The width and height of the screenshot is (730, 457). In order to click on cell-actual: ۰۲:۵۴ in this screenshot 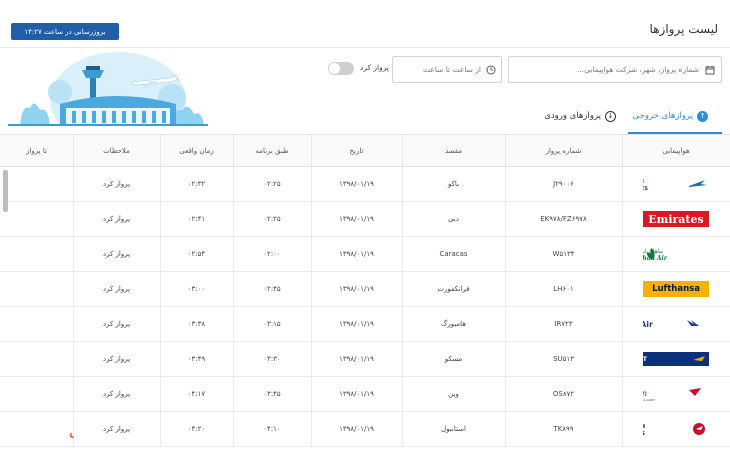, I will do `click(196, 254)`.